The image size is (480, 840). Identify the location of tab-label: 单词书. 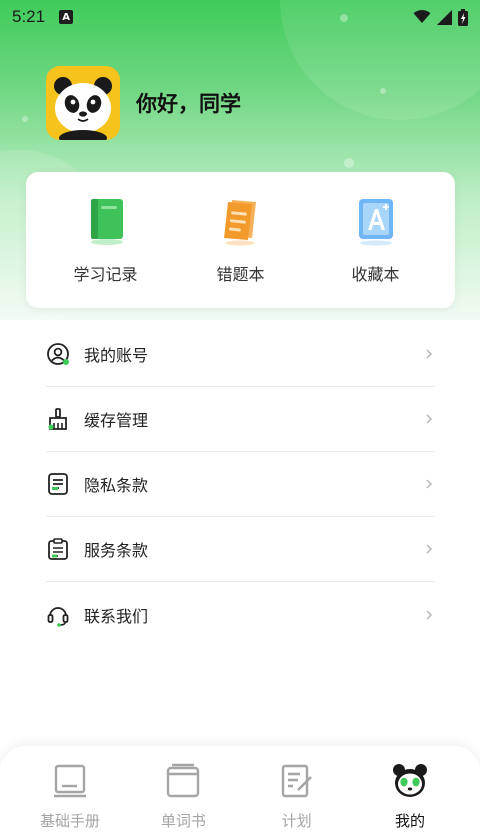
(183, 821).